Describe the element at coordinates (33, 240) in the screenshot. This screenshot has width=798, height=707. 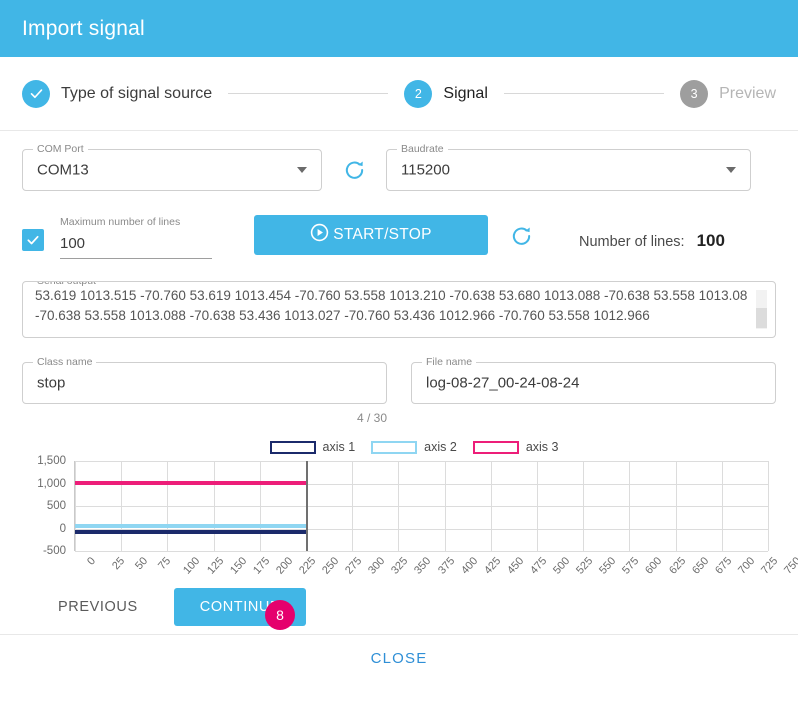
I see `max-lines-checkbox` at that location.